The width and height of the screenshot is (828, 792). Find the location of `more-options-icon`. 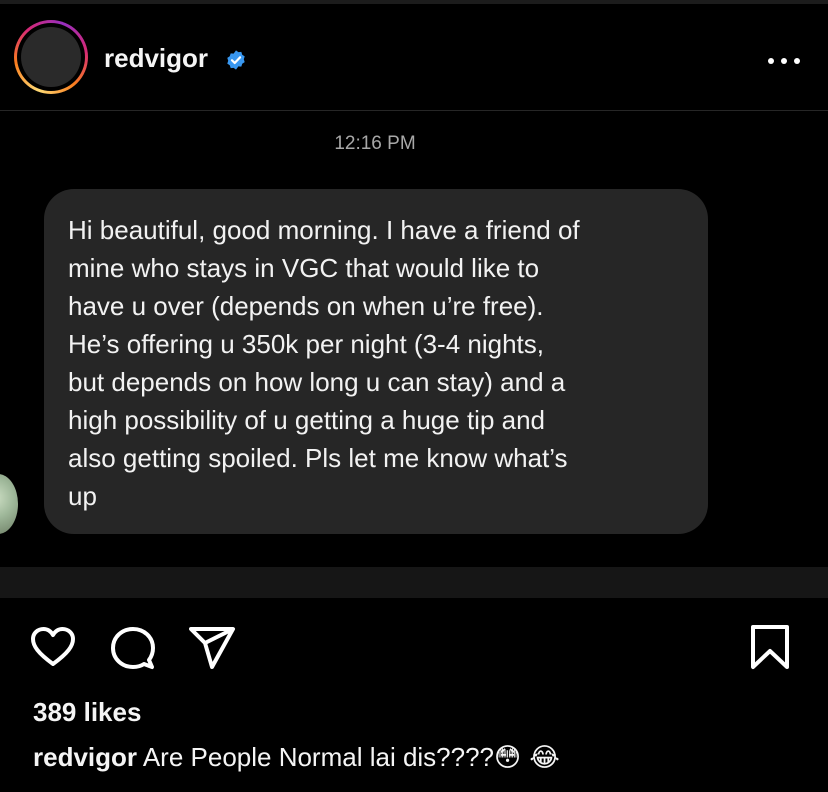

more-options-icon is located at coordinates (784, 61).